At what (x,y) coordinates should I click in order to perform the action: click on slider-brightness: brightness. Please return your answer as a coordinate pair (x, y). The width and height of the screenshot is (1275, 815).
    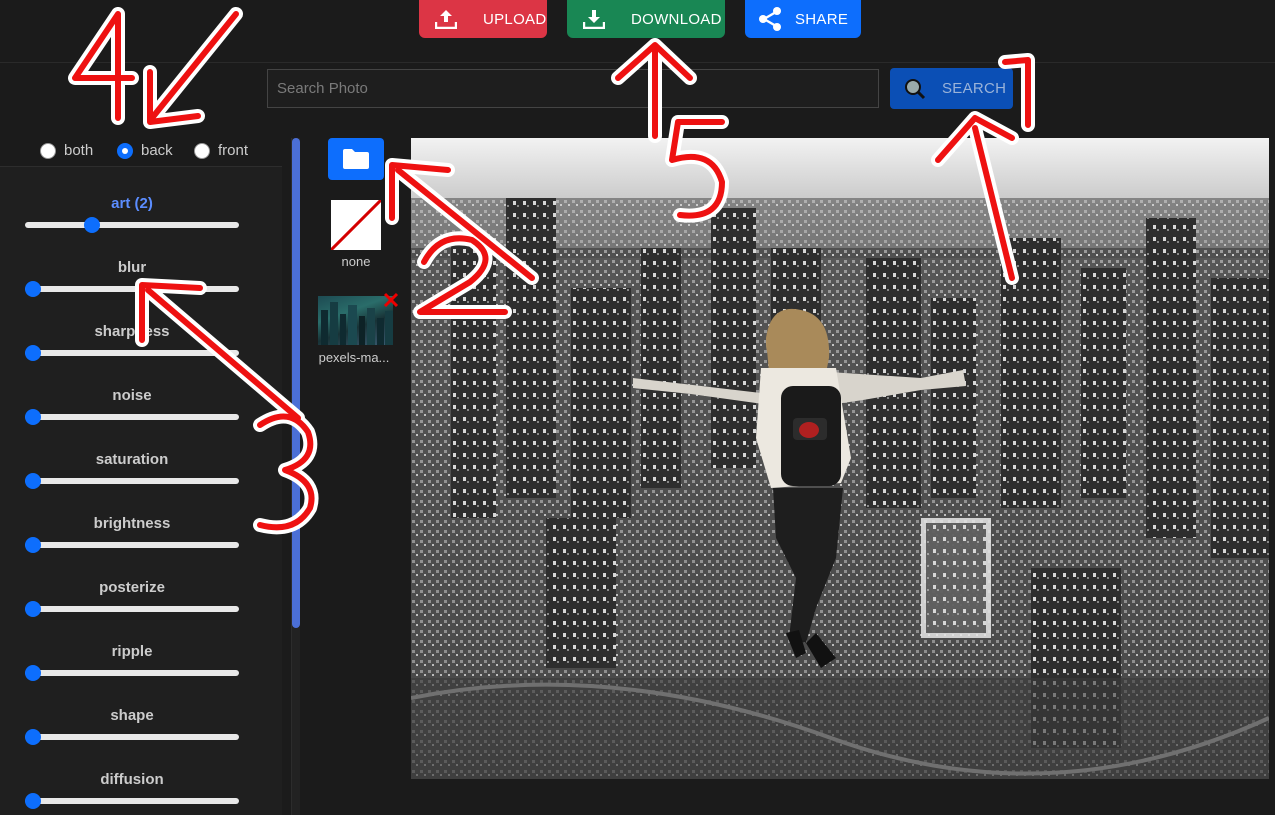
    Looking at the image, I should click on (132, 535).